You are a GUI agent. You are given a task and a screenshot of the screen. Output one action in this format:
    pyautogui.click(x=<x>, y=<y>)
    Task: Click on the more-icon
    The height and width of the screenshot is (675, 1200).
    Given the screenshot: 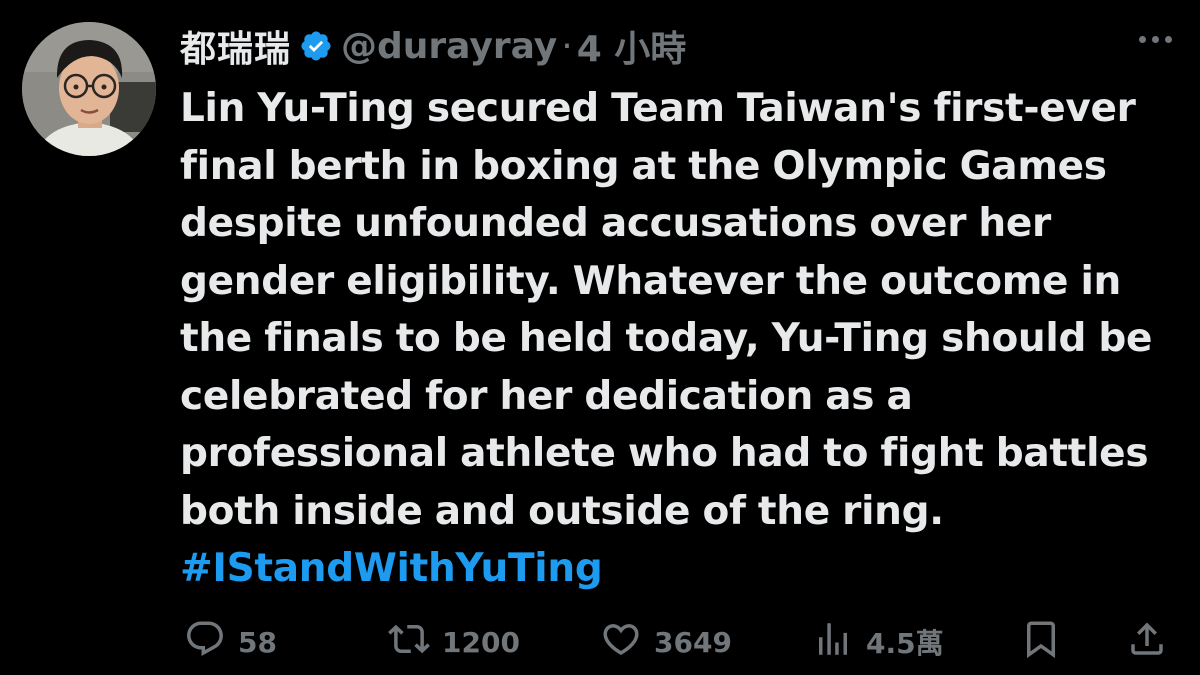 What is the action you would take?
    pyautogui.click(x=1155, y=39)
    